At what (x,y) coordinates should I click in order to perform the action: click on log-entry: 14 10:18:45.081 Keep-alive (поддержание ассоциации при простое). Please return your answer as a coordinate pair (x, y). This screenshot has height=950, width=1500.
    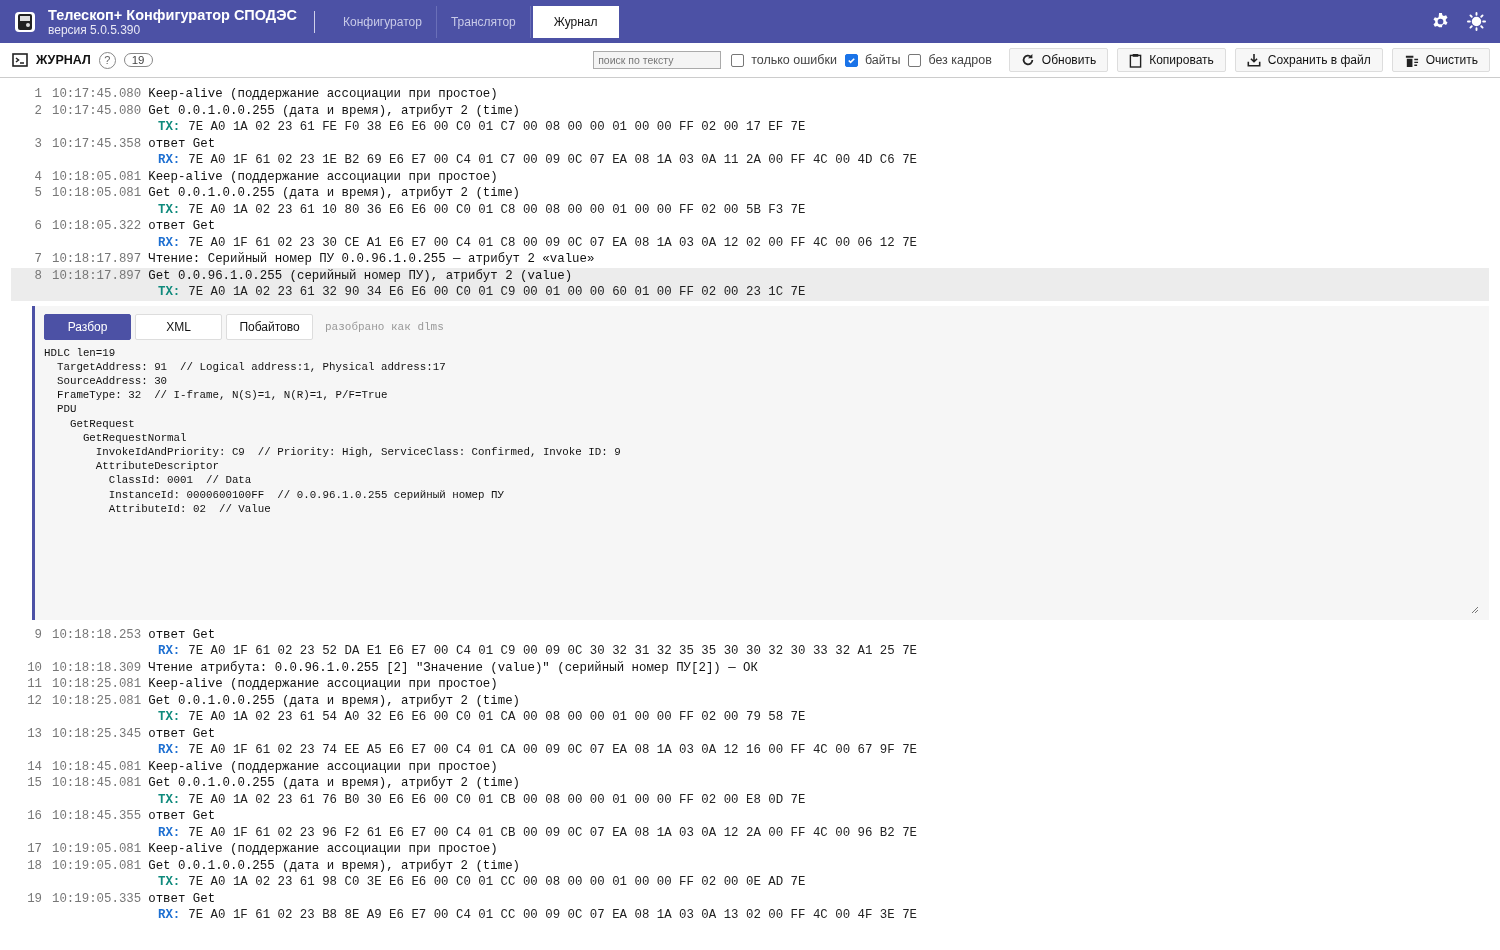
    Looking at the image, I should click on (750, 766).